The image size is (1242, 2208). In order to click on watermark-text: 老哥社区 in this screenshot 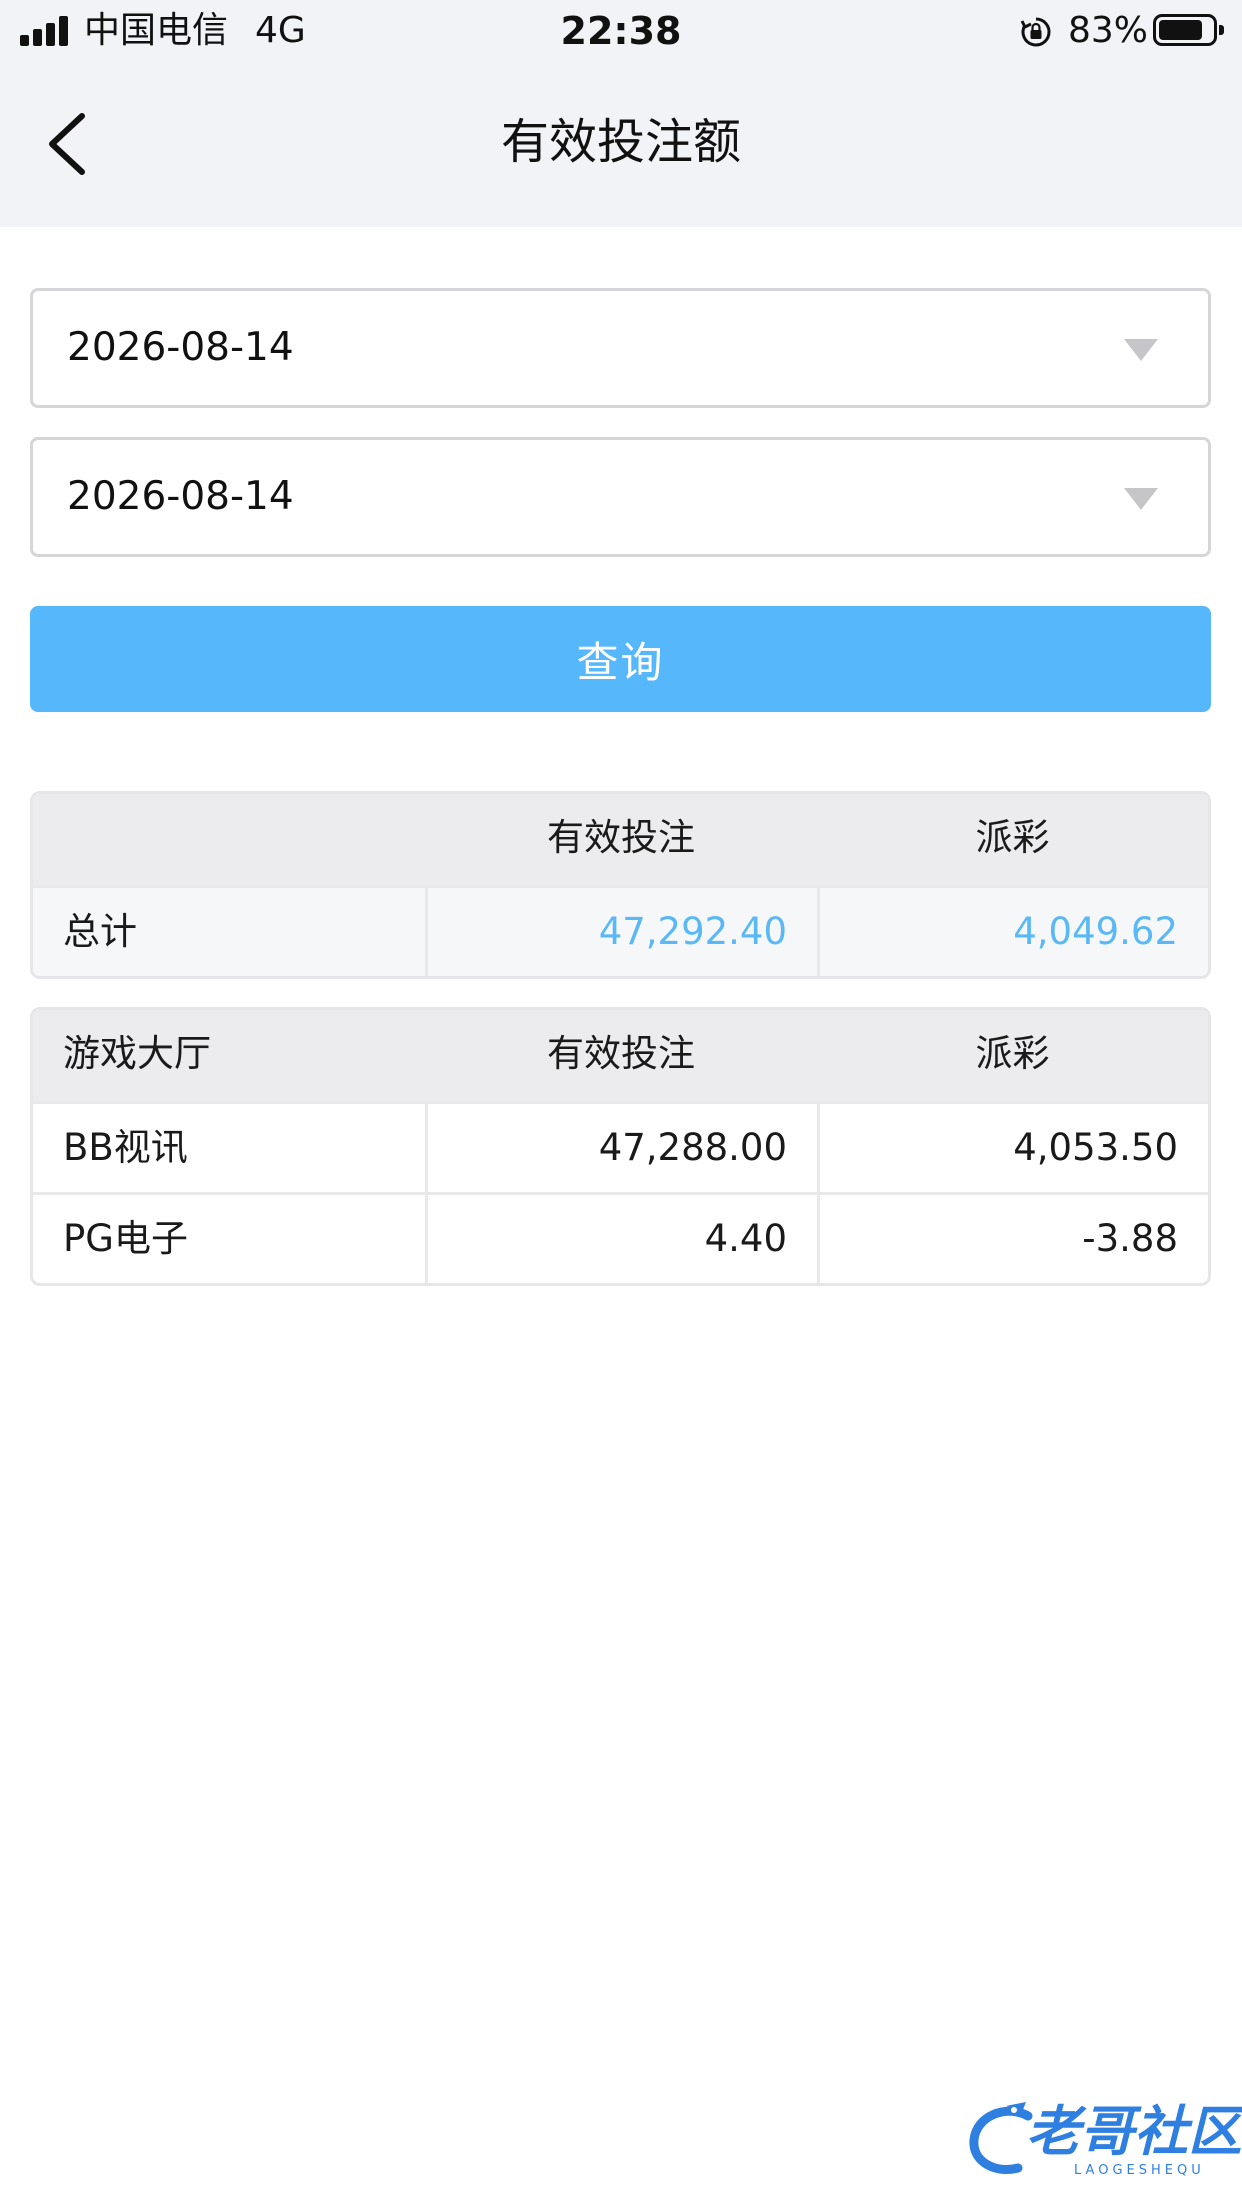, I will do `click(1134, 2131)`.